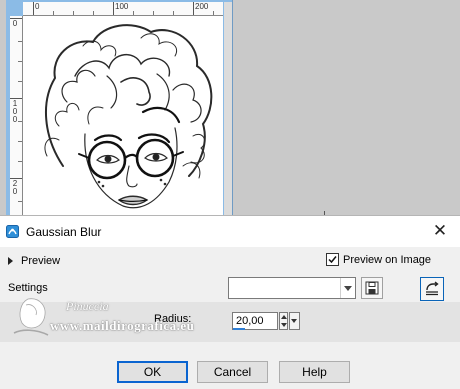 This screenshot has height=389, width=460. Describe the element at coordinates (173, 319) in the screenshot. I see `radius-label: Radius:` at that location.